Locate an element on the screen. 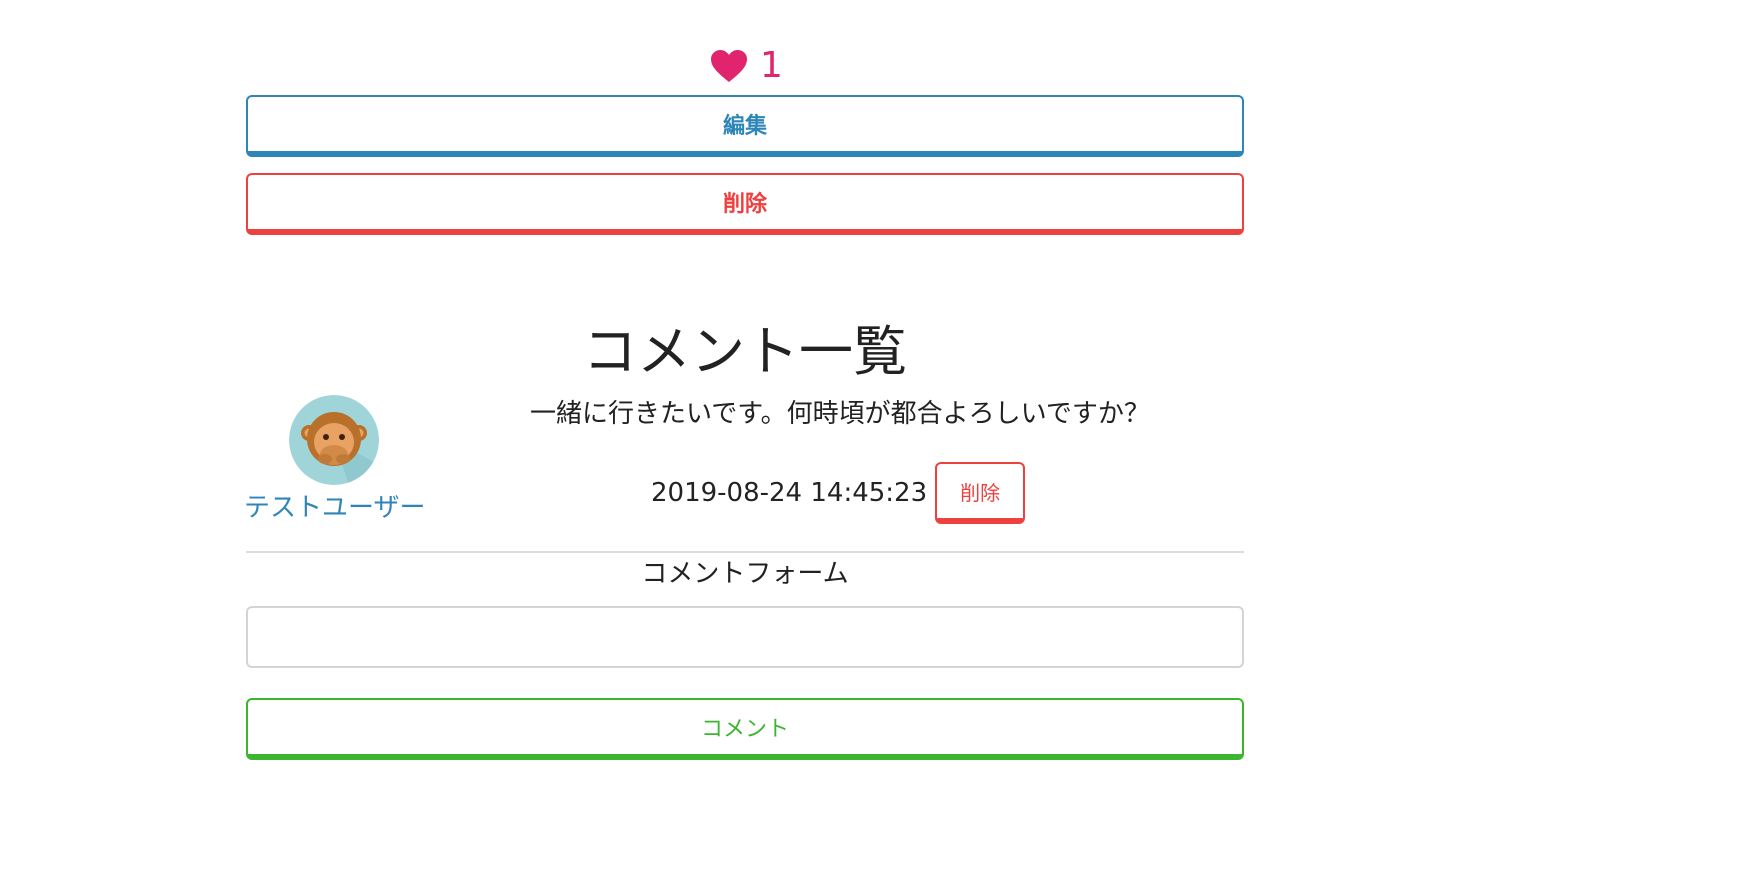  comment-author-link: テストユーザー is located at coordinates (334, 505).